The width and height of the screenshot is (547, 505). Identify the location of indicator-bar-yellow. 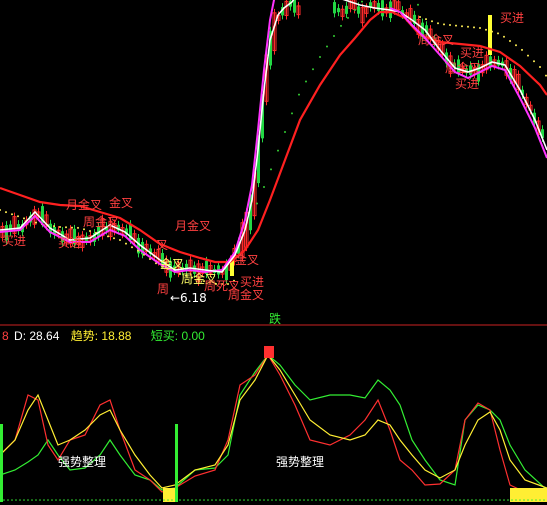
(169, 495).